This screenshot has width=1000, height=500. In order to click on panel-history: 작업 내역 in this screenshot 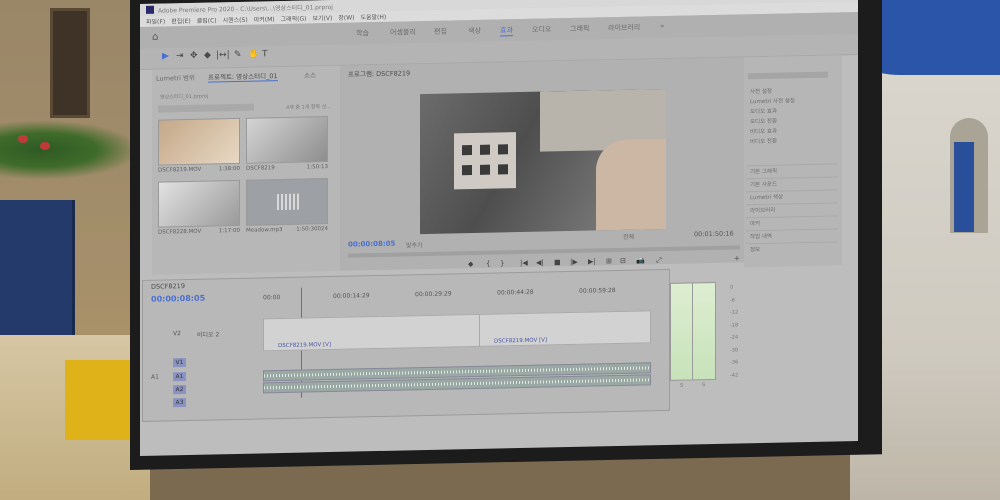, I will do `click(792, 235)`.